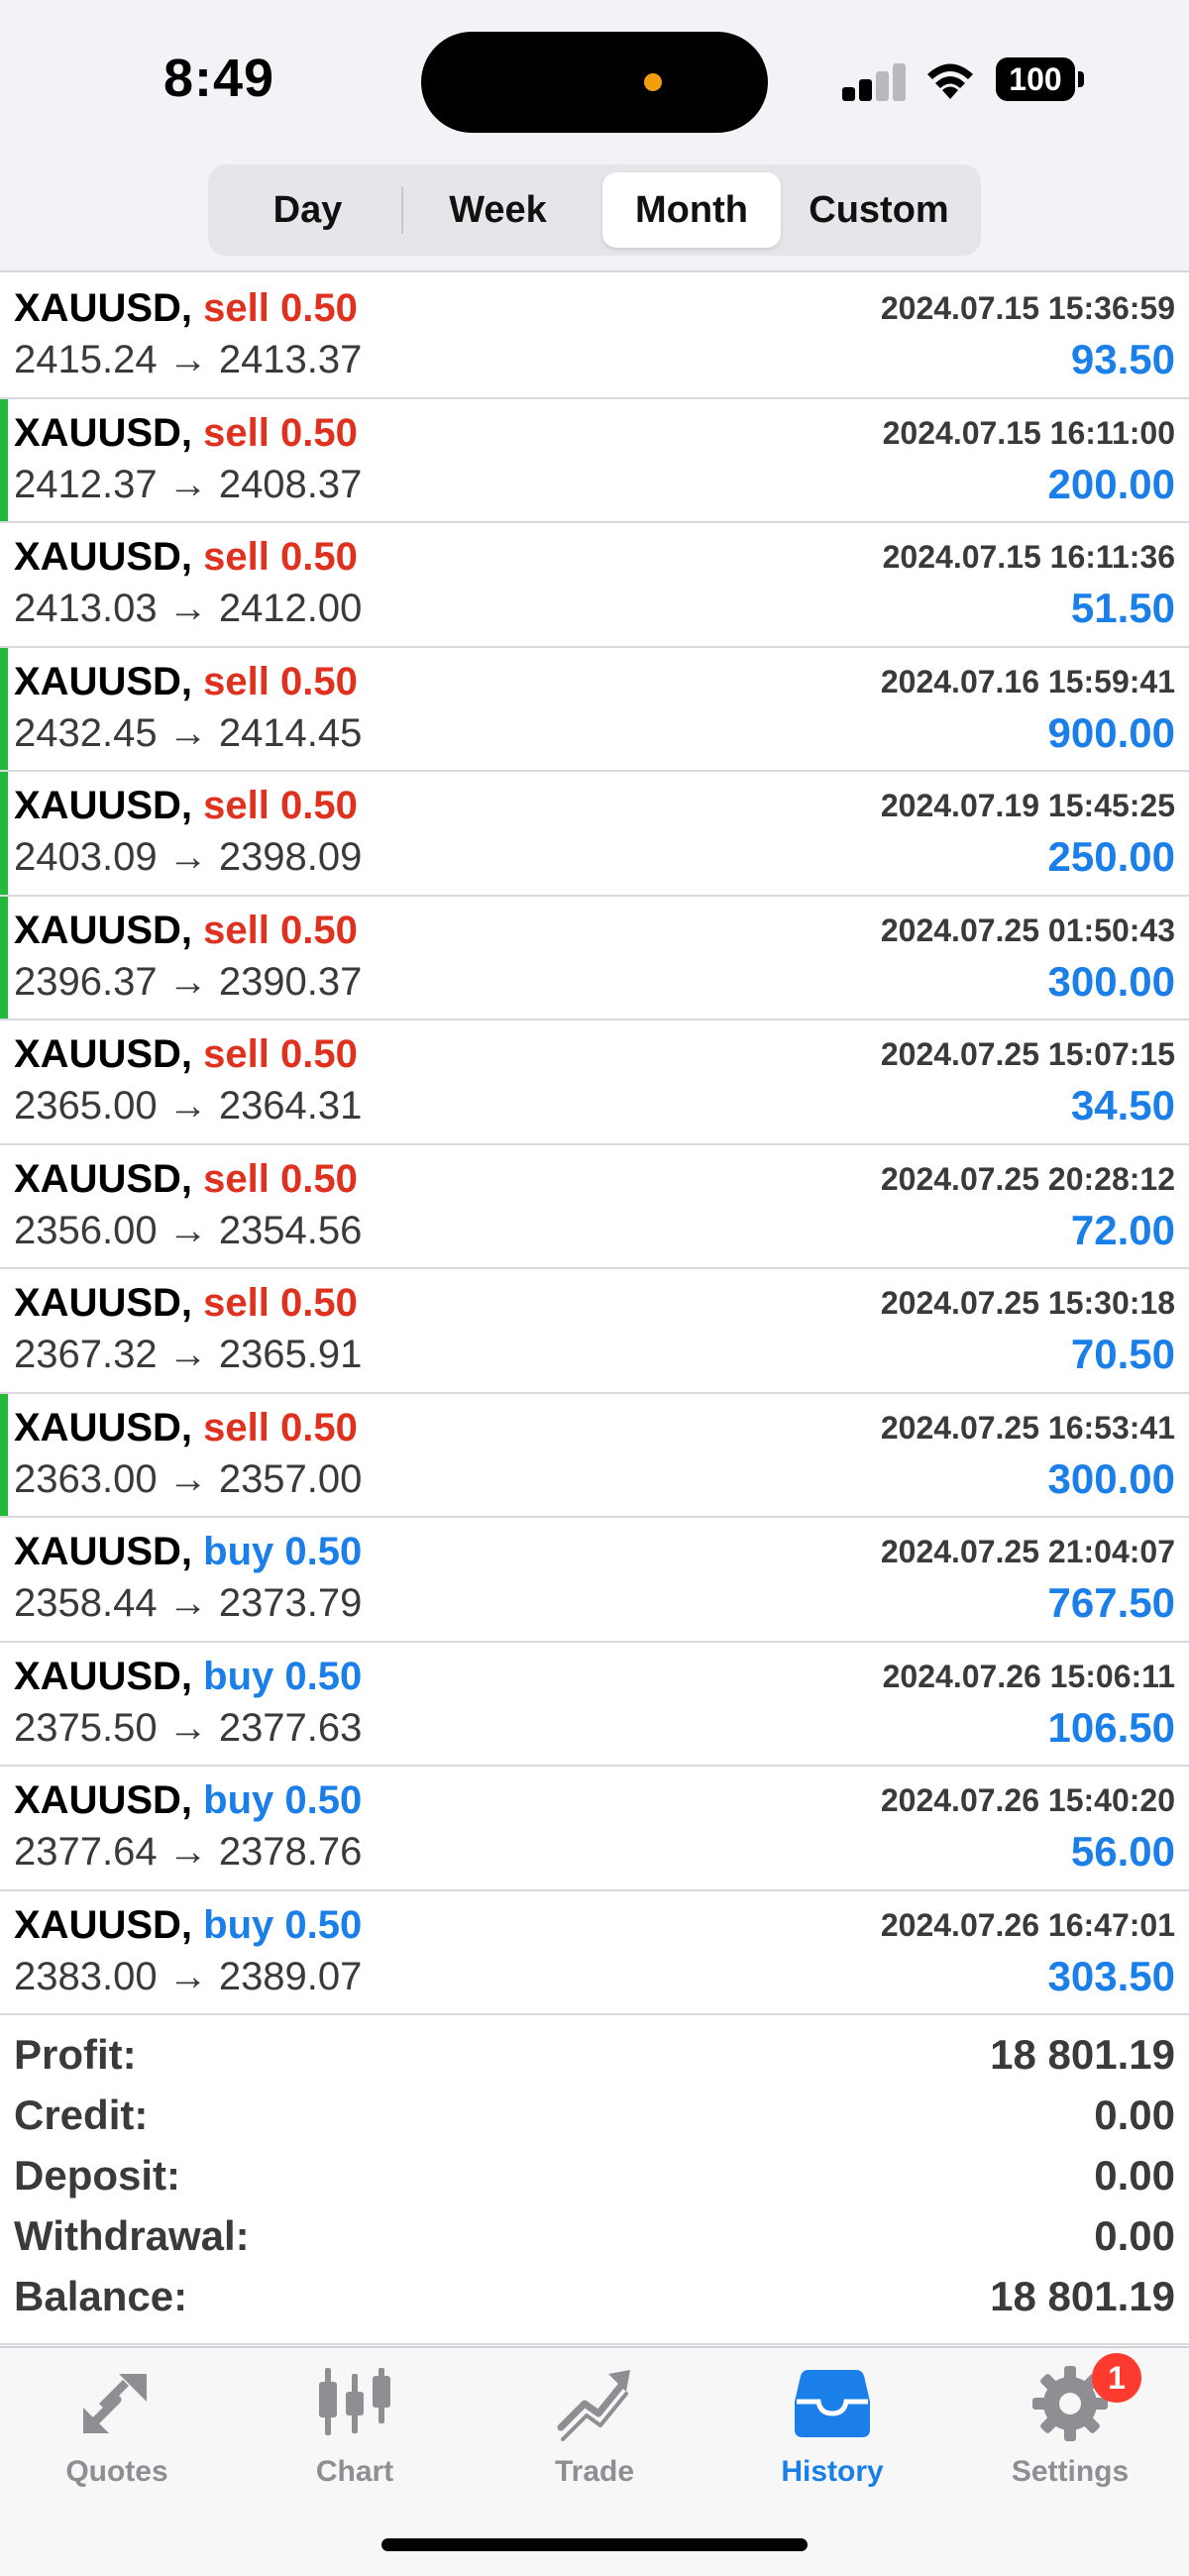 The image size is (1189, 2576). I want to click on deal-time: 2024.07.26 16:47:01, so click(1028, 1924).